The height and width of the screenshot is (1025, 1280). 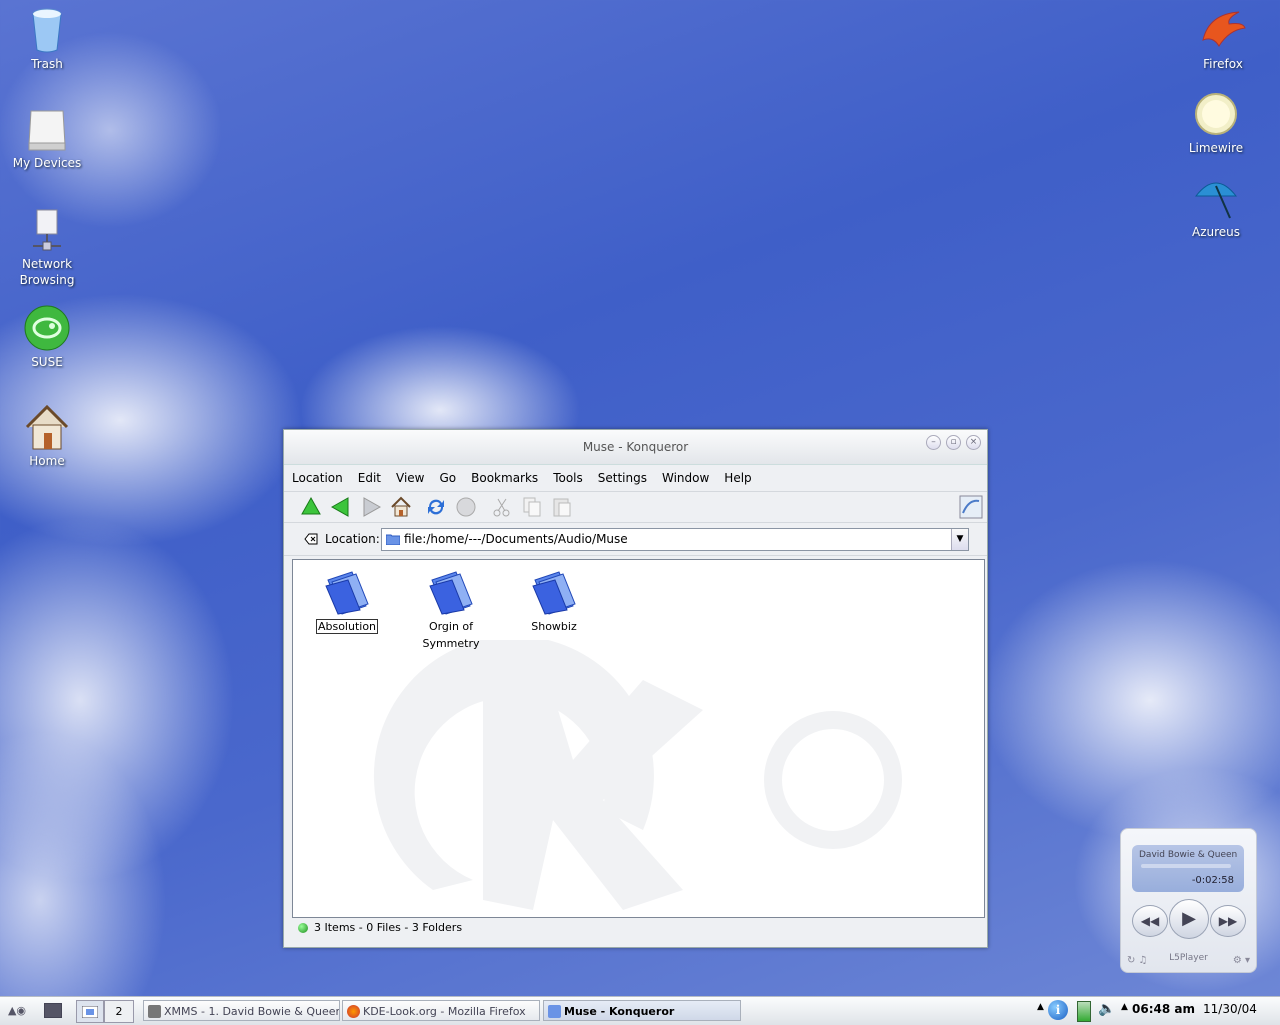 I want to click on desktop-icon-trash: Trash, so click(x=47, y=39).